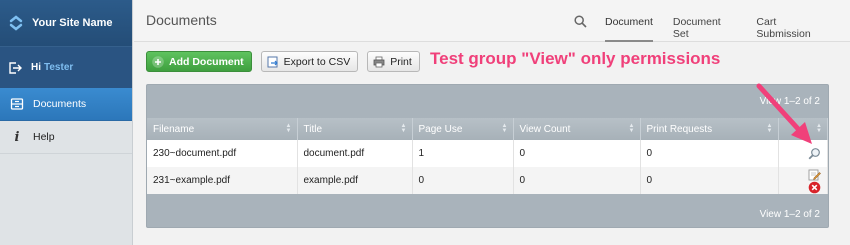  I want to click on sidebar-item-documents: Documents, so click(66, 104).